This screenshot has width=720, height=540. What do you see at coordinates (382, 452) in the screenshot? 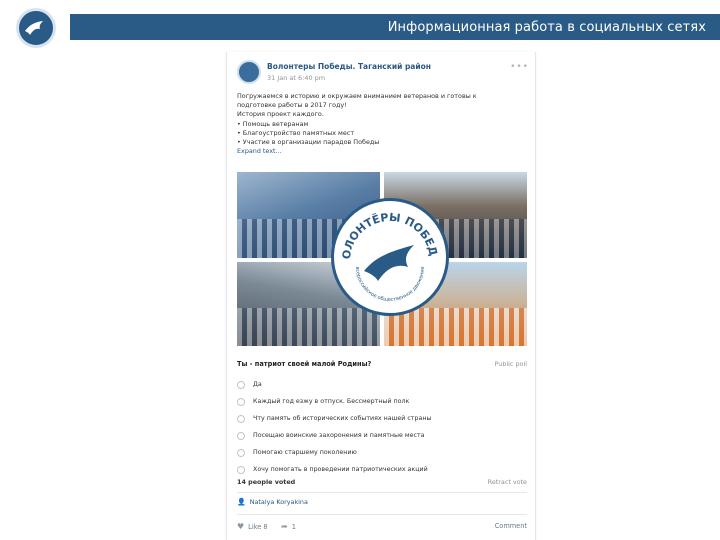
I see `poll-option: Помогаю старшему поколению` at bounding box center [382, 452].